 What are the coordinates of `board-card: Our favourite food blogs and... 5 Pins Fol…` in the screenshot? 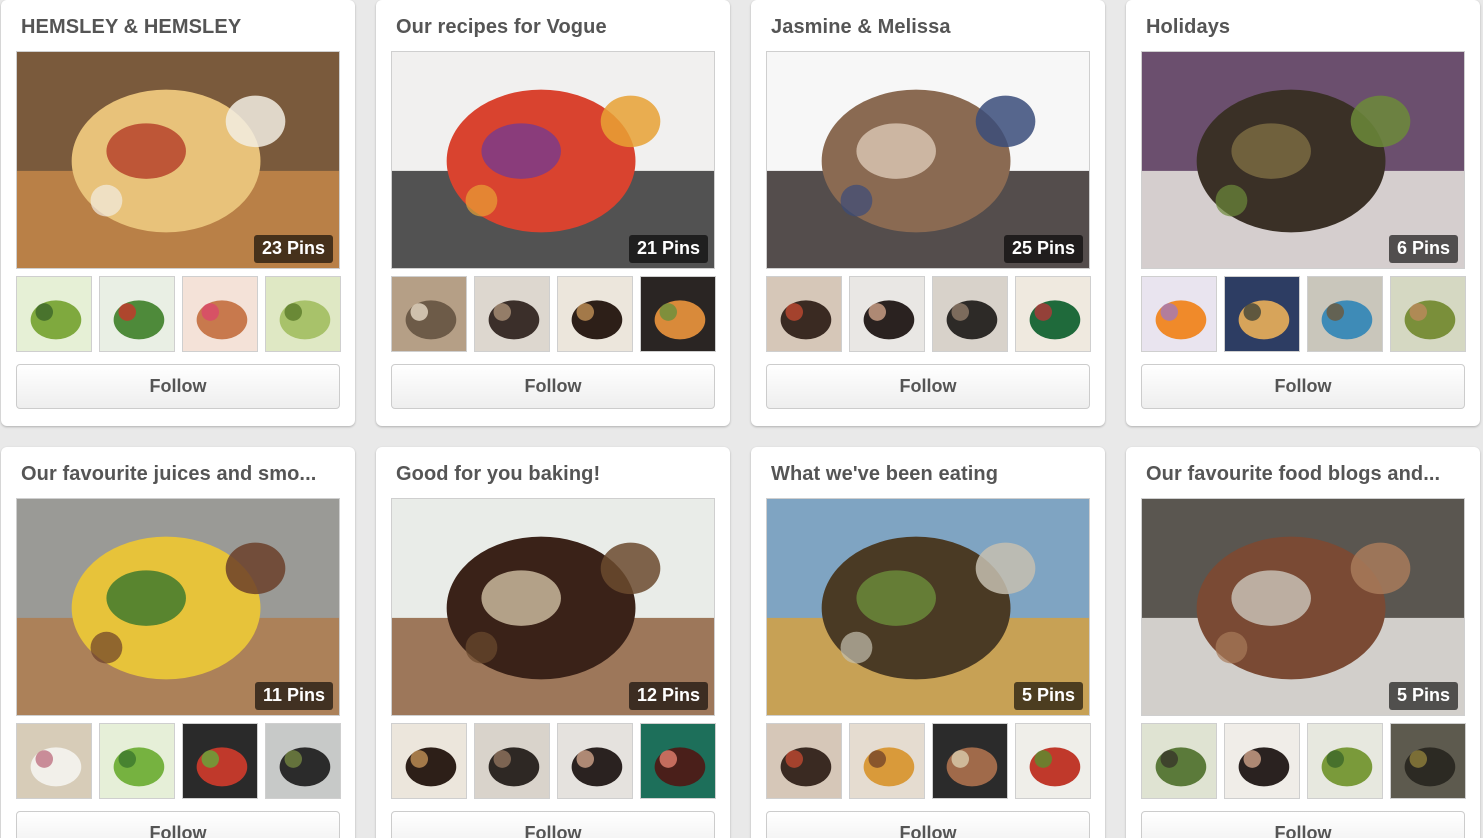 It's located at (1303, 642).